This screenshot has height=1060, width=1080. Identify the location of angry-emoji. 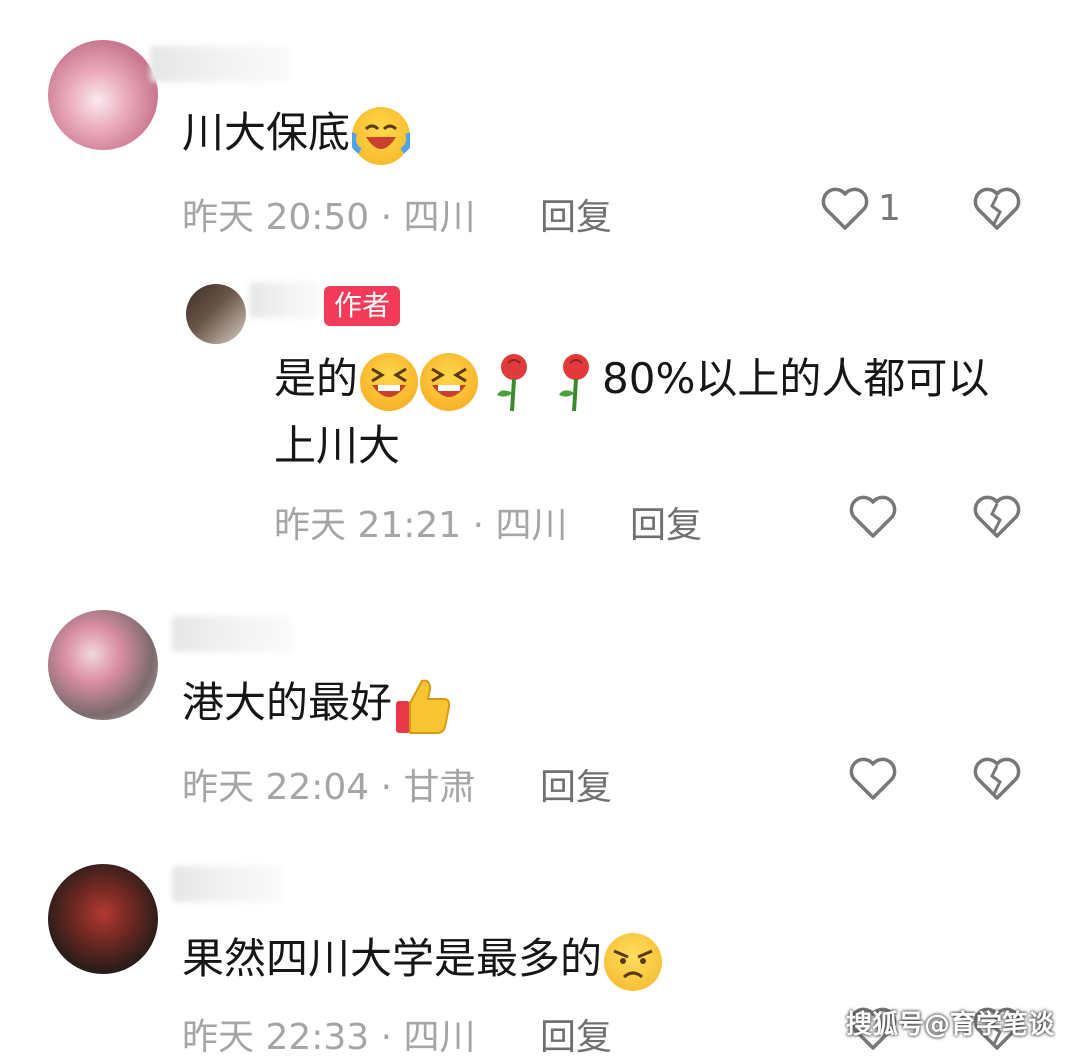
(633, 961).